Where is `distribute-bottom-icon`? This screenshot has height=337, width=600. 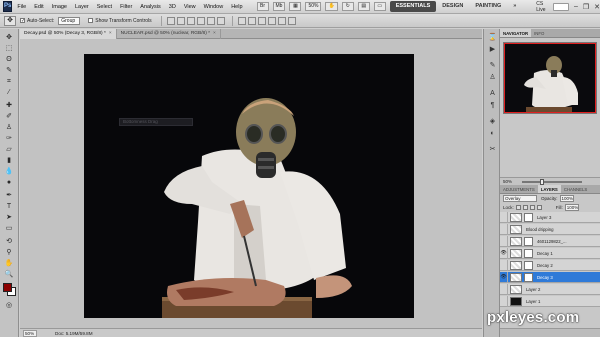
distribute-bottom-icon is located at coordinates (261, 20).